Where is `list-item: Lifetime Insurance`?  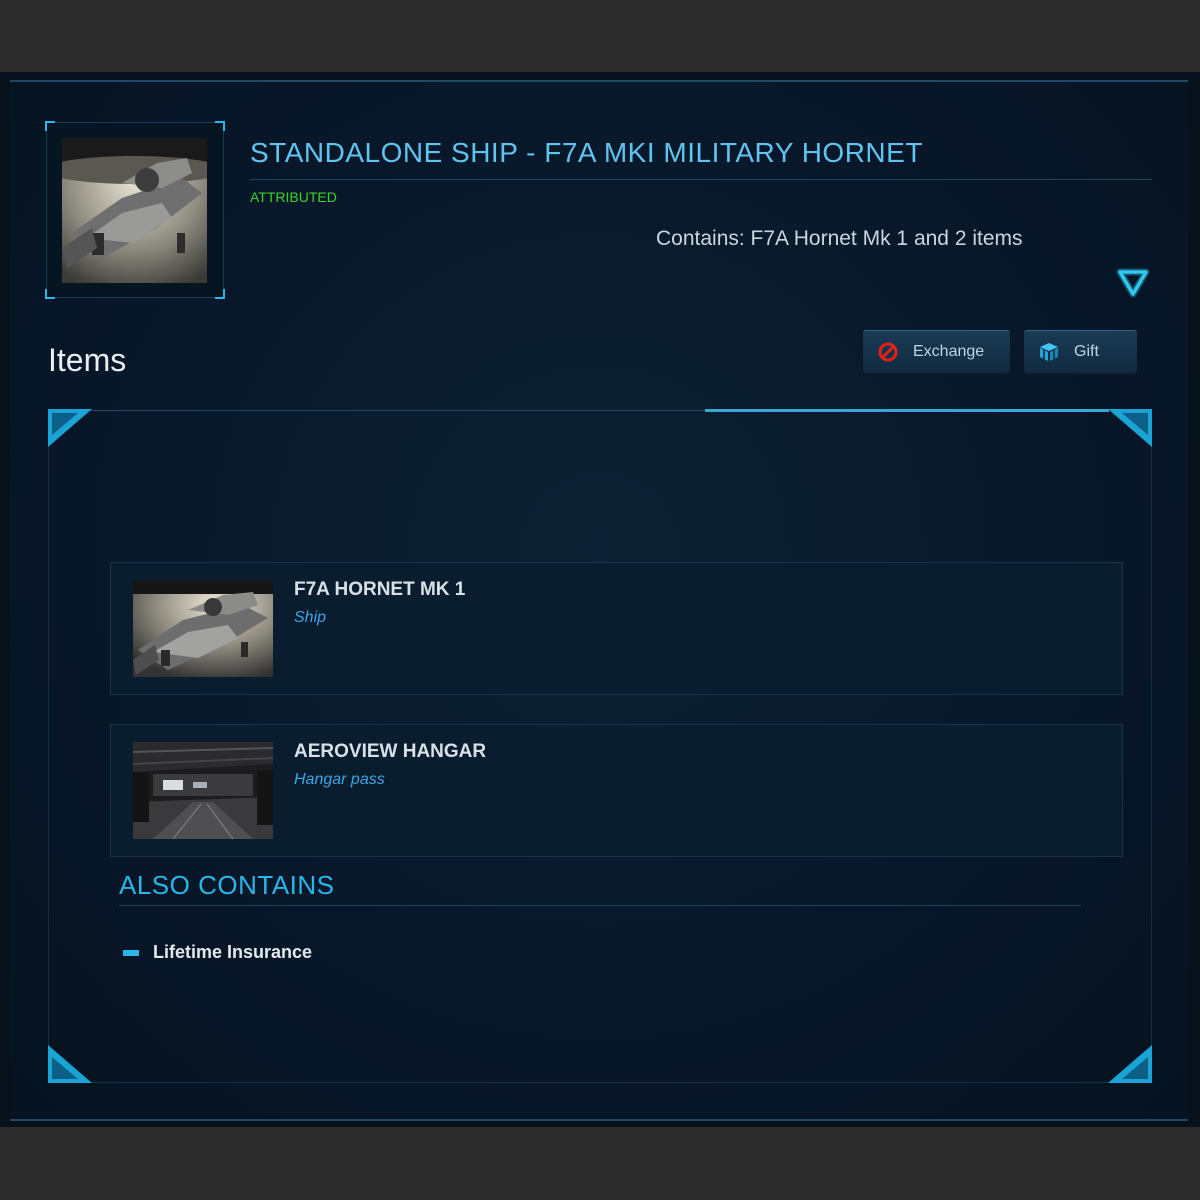 list-item: Lifetime Insurance is located at coordinates (217, 952).